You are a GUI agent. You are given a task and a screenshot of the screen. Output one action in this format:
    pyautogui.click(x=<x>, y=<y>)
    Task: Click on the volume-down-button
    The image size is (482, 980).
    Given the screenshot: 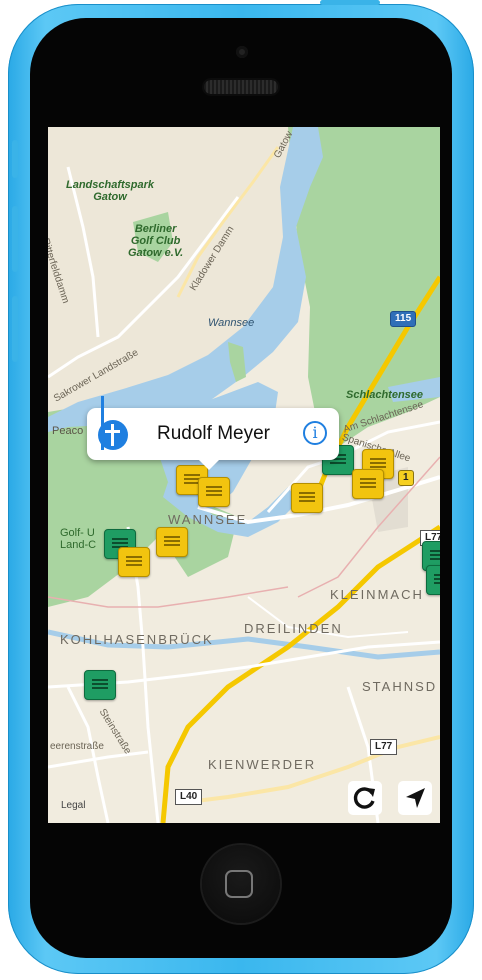 What is the action you would take?
    pyautogui.click(x=15, y=329)
    